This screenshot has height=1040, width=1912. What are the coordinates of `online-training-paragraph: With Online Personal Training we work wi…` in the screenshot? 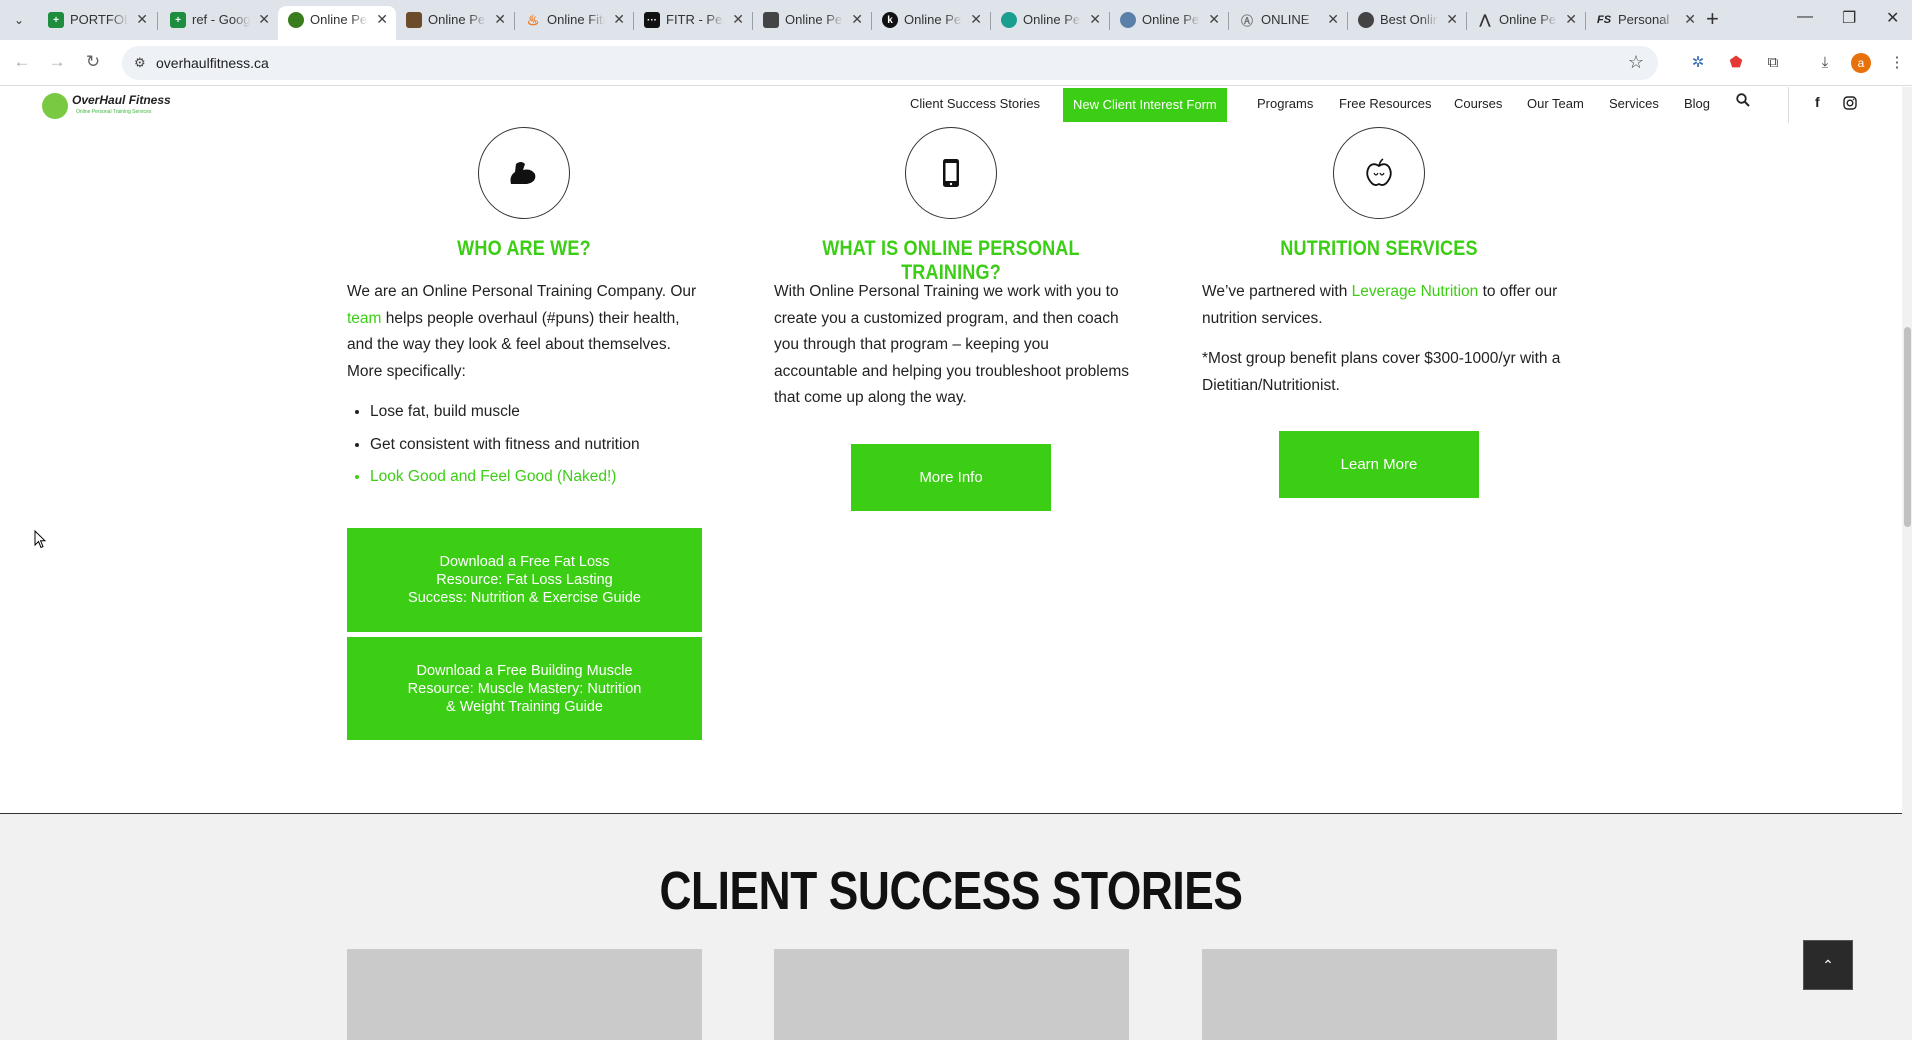 It's located at (952, 344).